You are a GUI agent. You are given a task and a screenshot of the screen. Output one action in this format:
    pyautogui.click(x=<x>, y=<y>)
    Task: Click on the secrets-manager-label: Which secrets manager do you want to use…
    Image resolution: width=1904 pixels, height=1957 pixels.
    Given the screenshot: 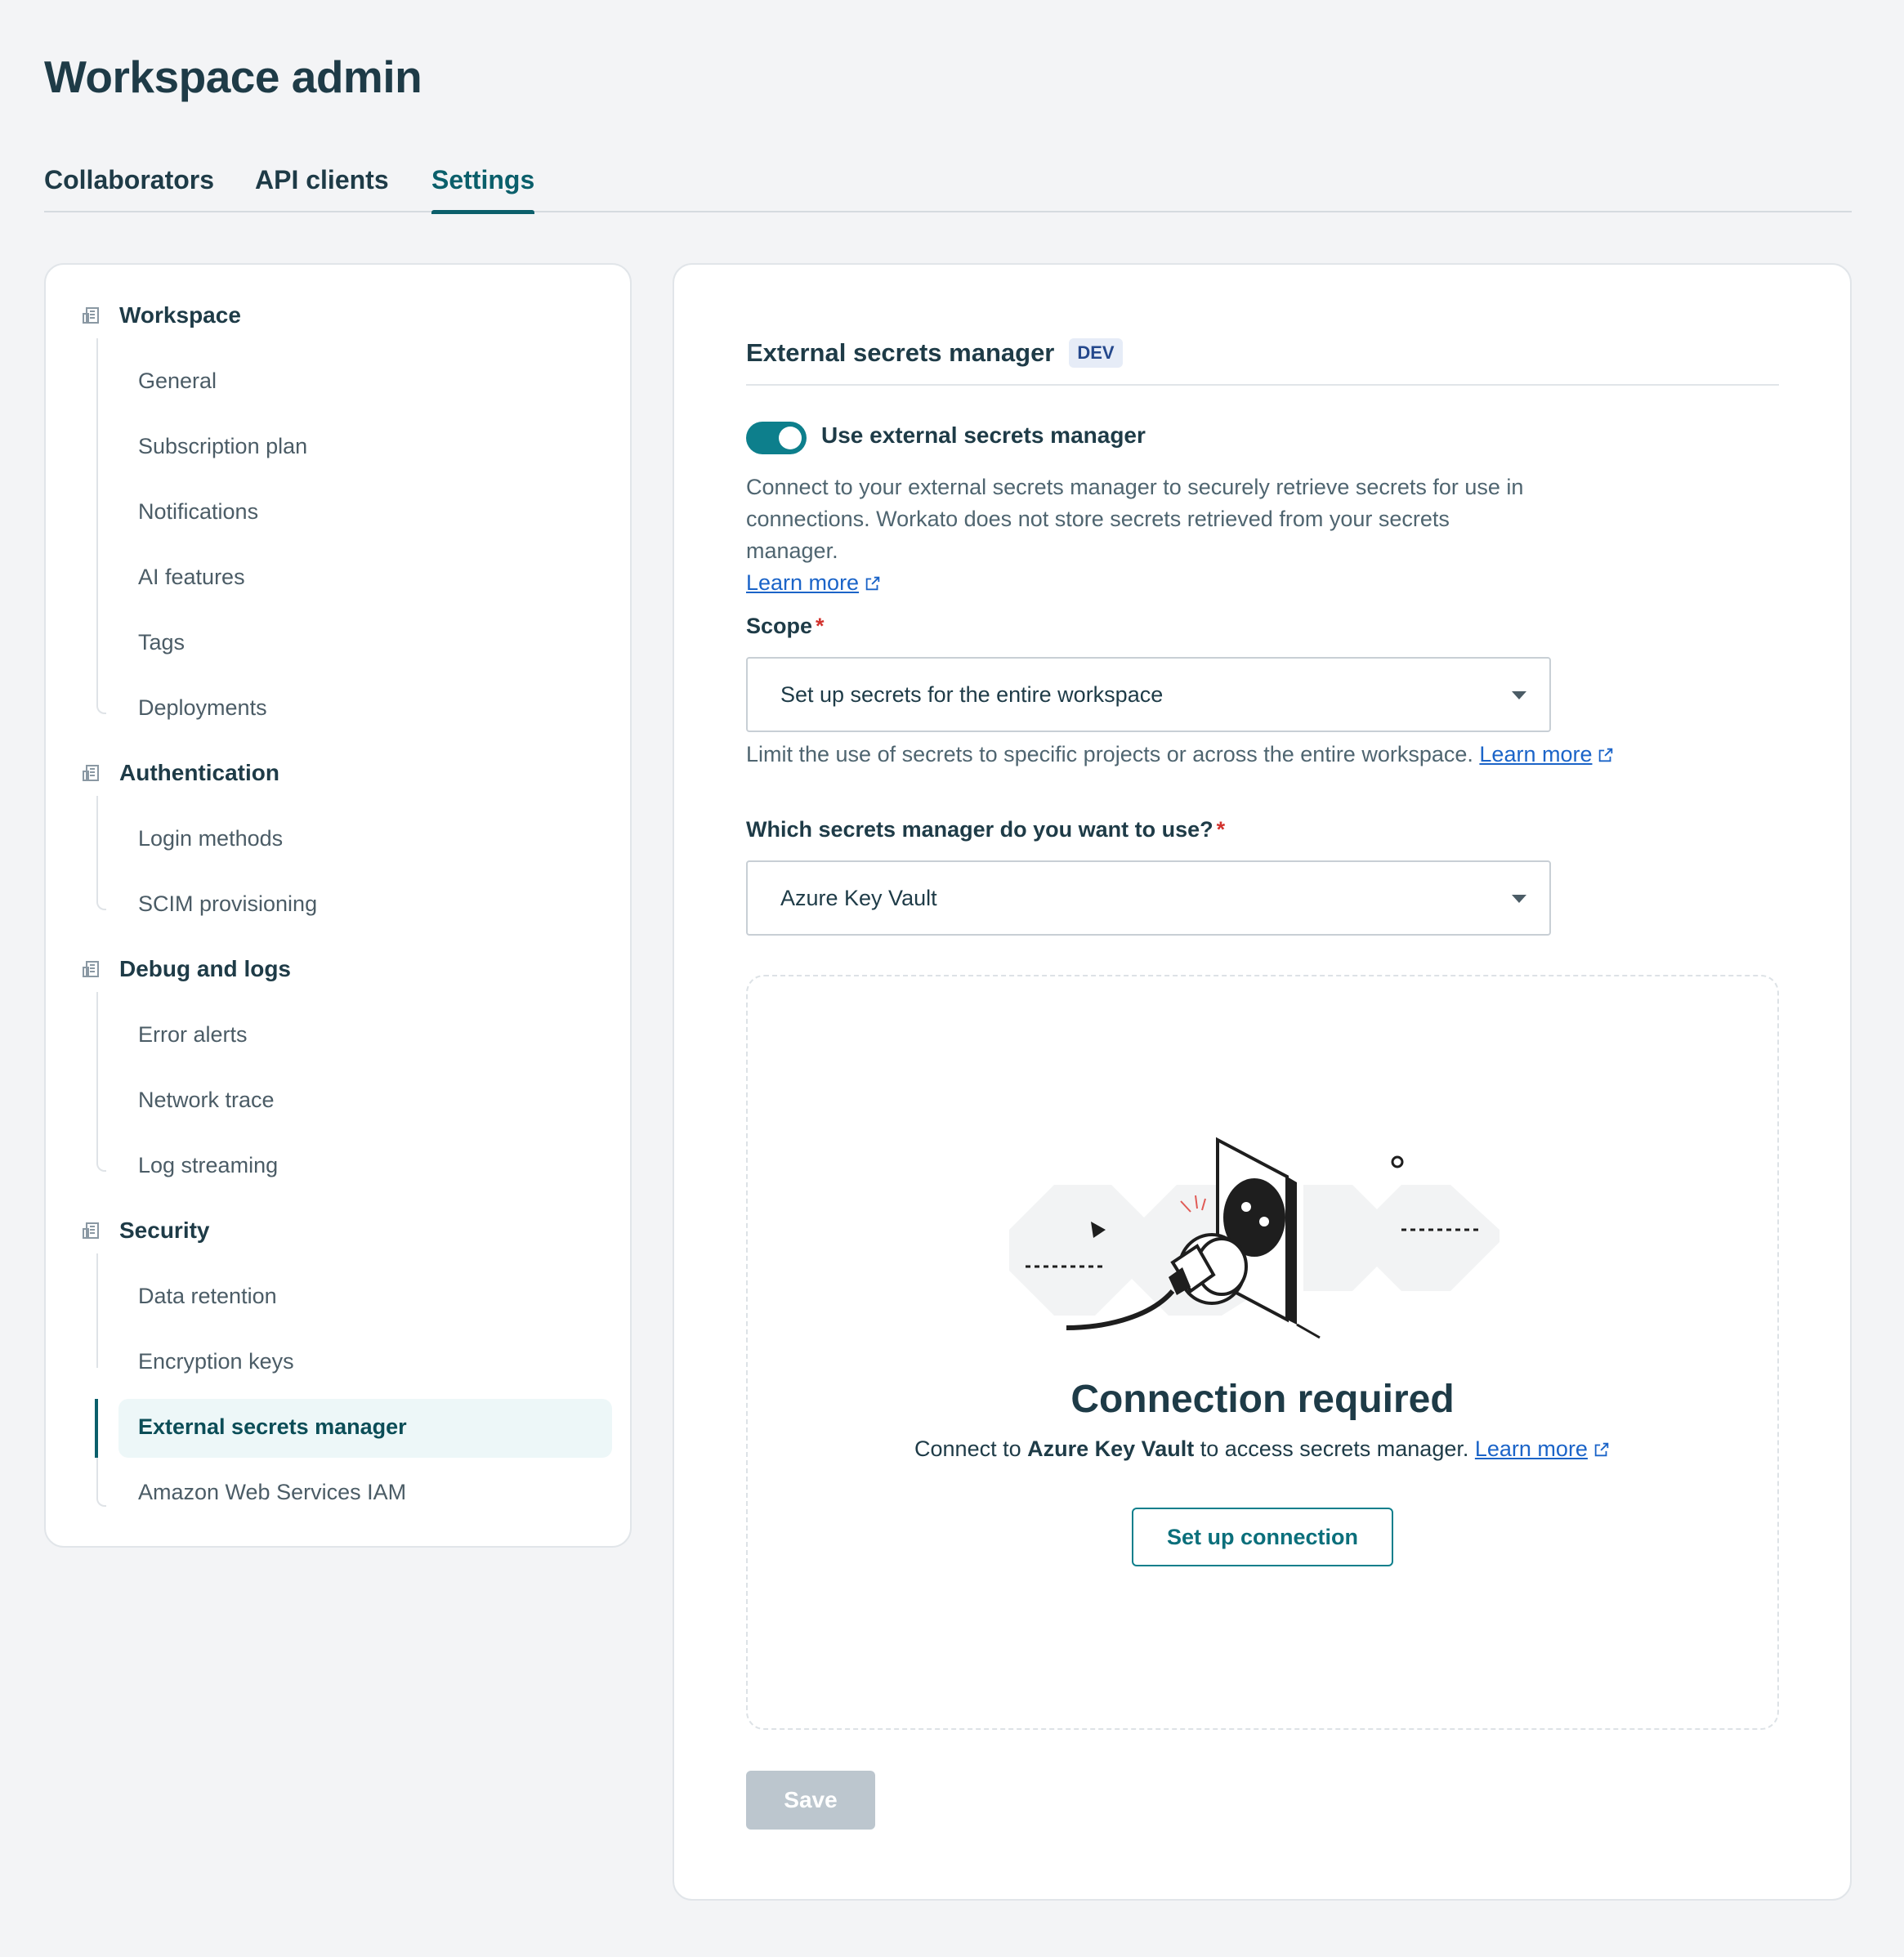 What is the action you would take?
    pyautogui.click(x=985, y=829)
    